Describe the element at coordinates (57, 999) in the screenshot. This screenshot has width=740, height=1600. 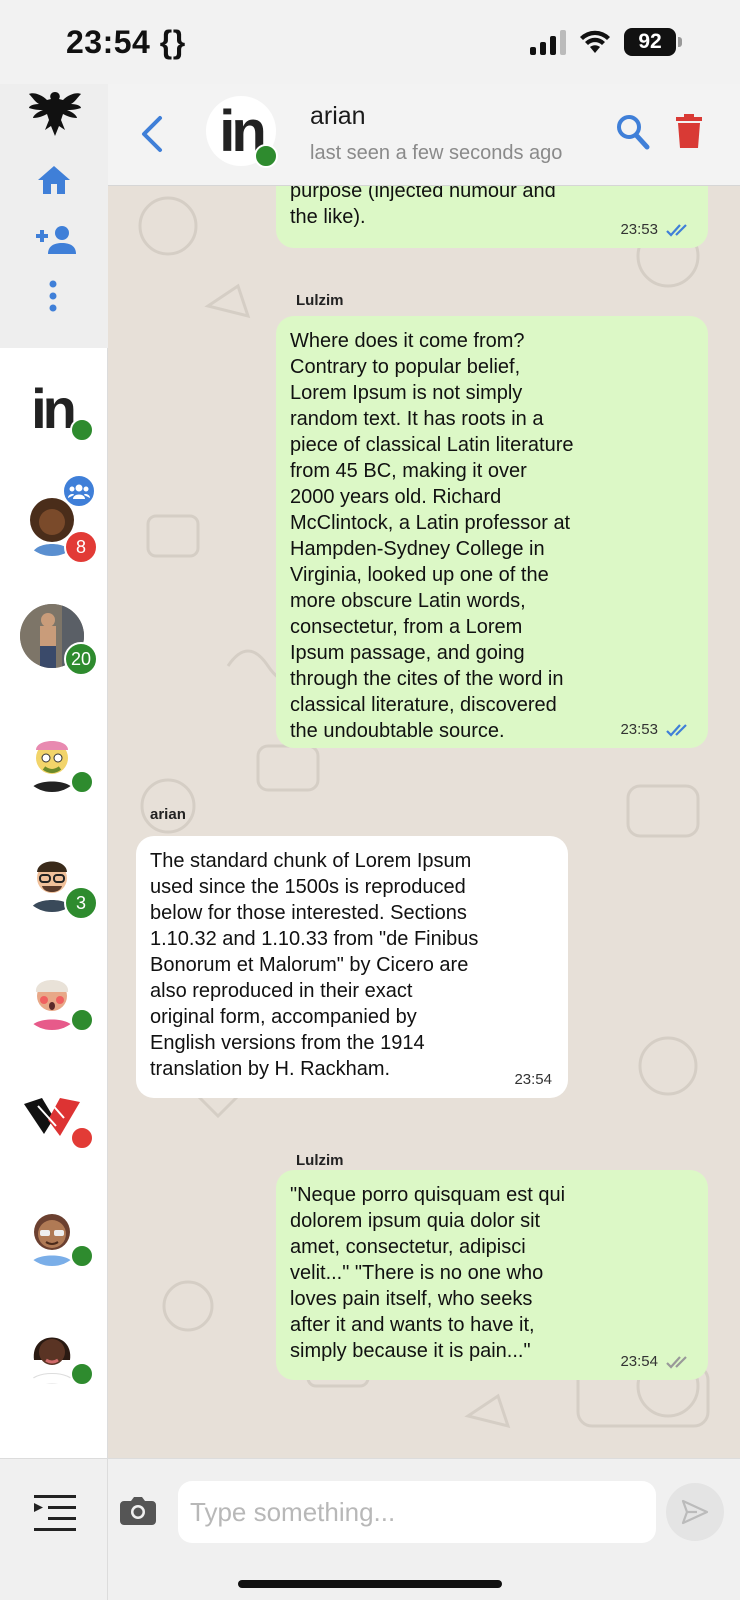
I see `chat-blush-face` at that location.